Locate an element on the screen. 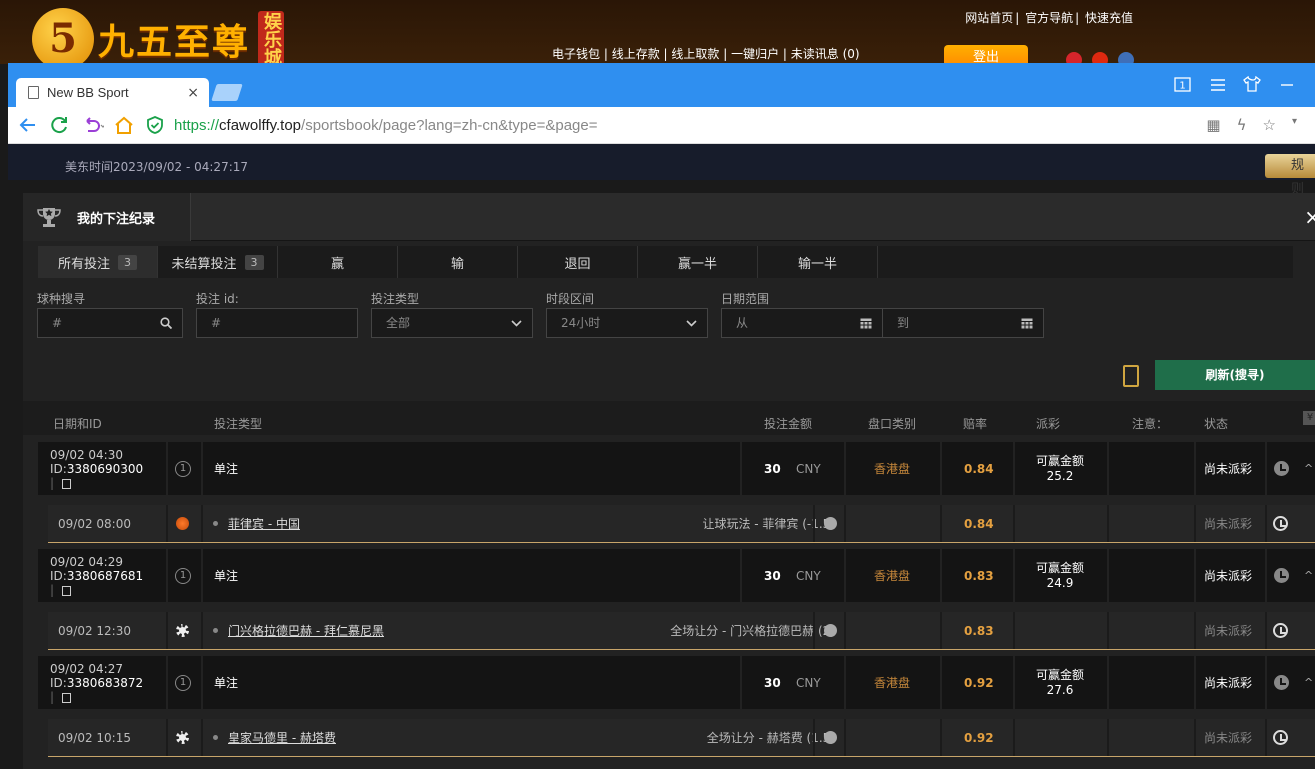 This screenshot has width=1315, height=769. logo-emblem: 5 is located at coordinates (63, 39).